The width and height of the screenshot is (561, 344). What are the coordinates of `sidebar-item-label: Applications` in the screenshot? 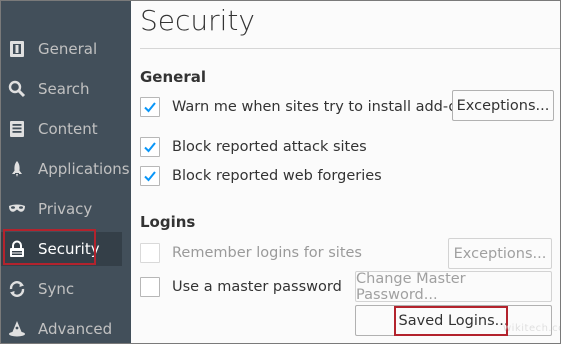 It's located at (84, 169).